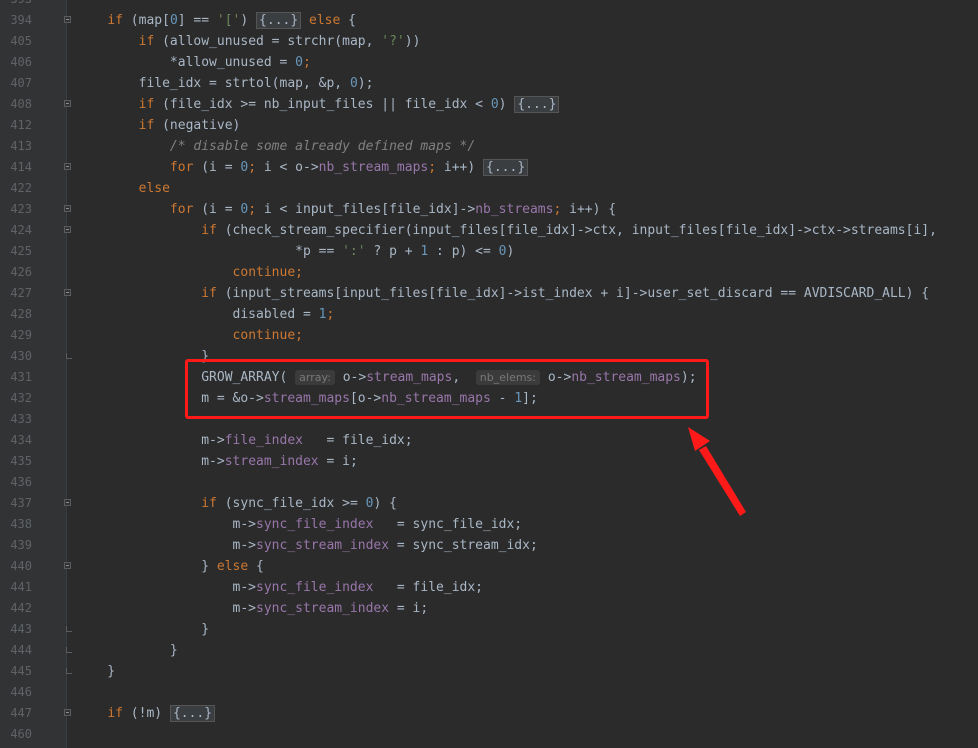 The width and height of the screenshot is (978, 748). I want to click on annotation-arrow, so click(717, 471).